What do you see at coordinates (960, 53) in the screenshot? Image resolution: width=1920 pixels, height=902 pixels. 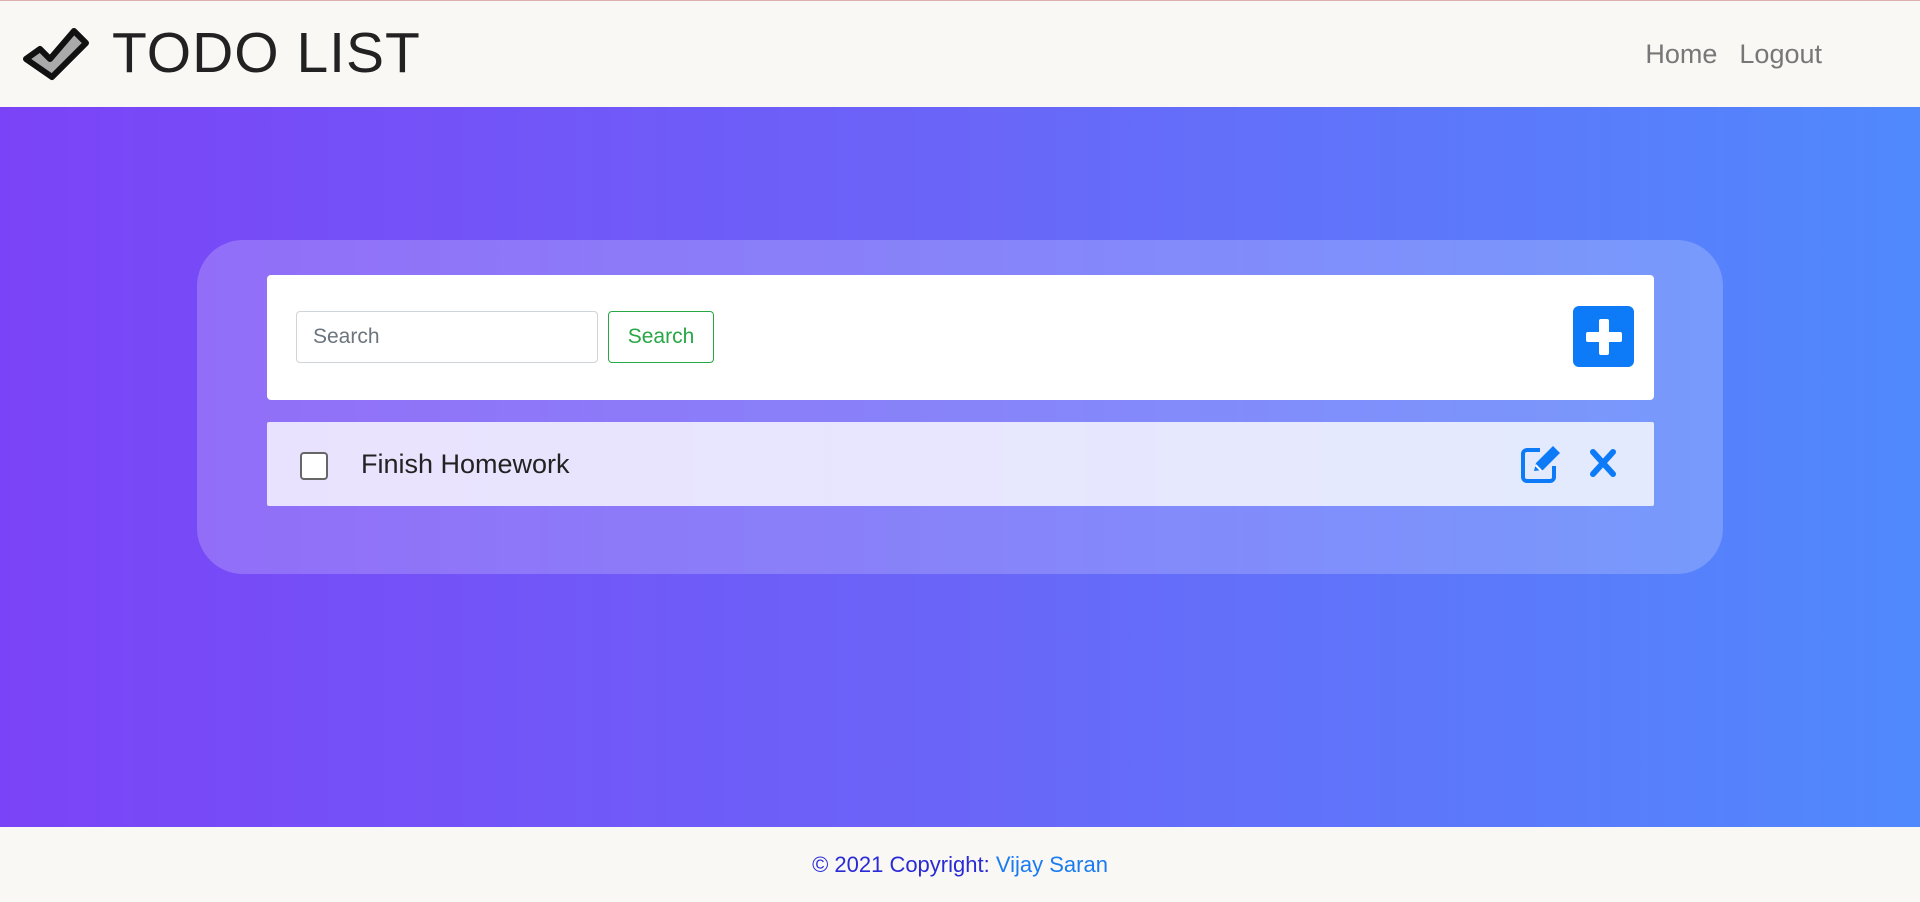 I see `navbar: TODO LIST Home Logout` at bounding box center [960, 53].